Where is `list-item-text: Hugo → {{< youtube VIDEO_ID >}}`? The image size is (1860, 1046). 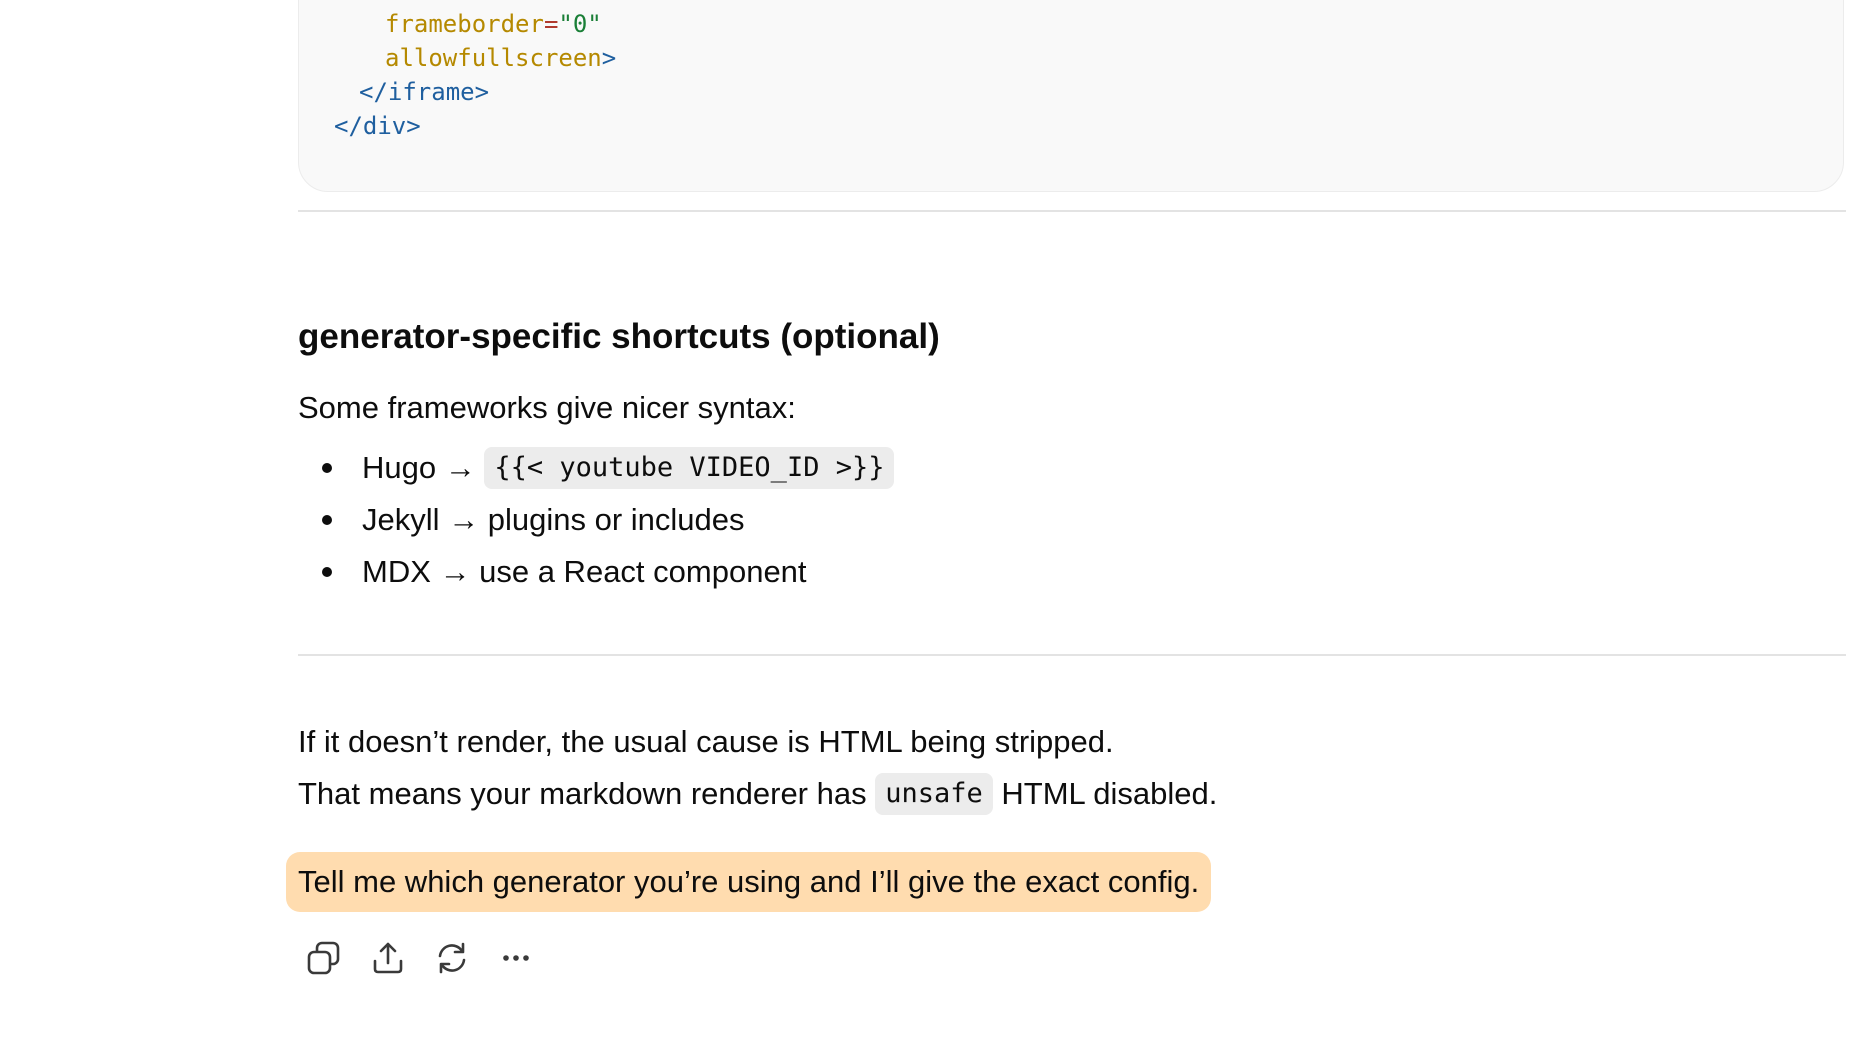 list-item-text: Hugo → {{< youtube VIDEO_ID >}} is located at coordinates (628, 468).